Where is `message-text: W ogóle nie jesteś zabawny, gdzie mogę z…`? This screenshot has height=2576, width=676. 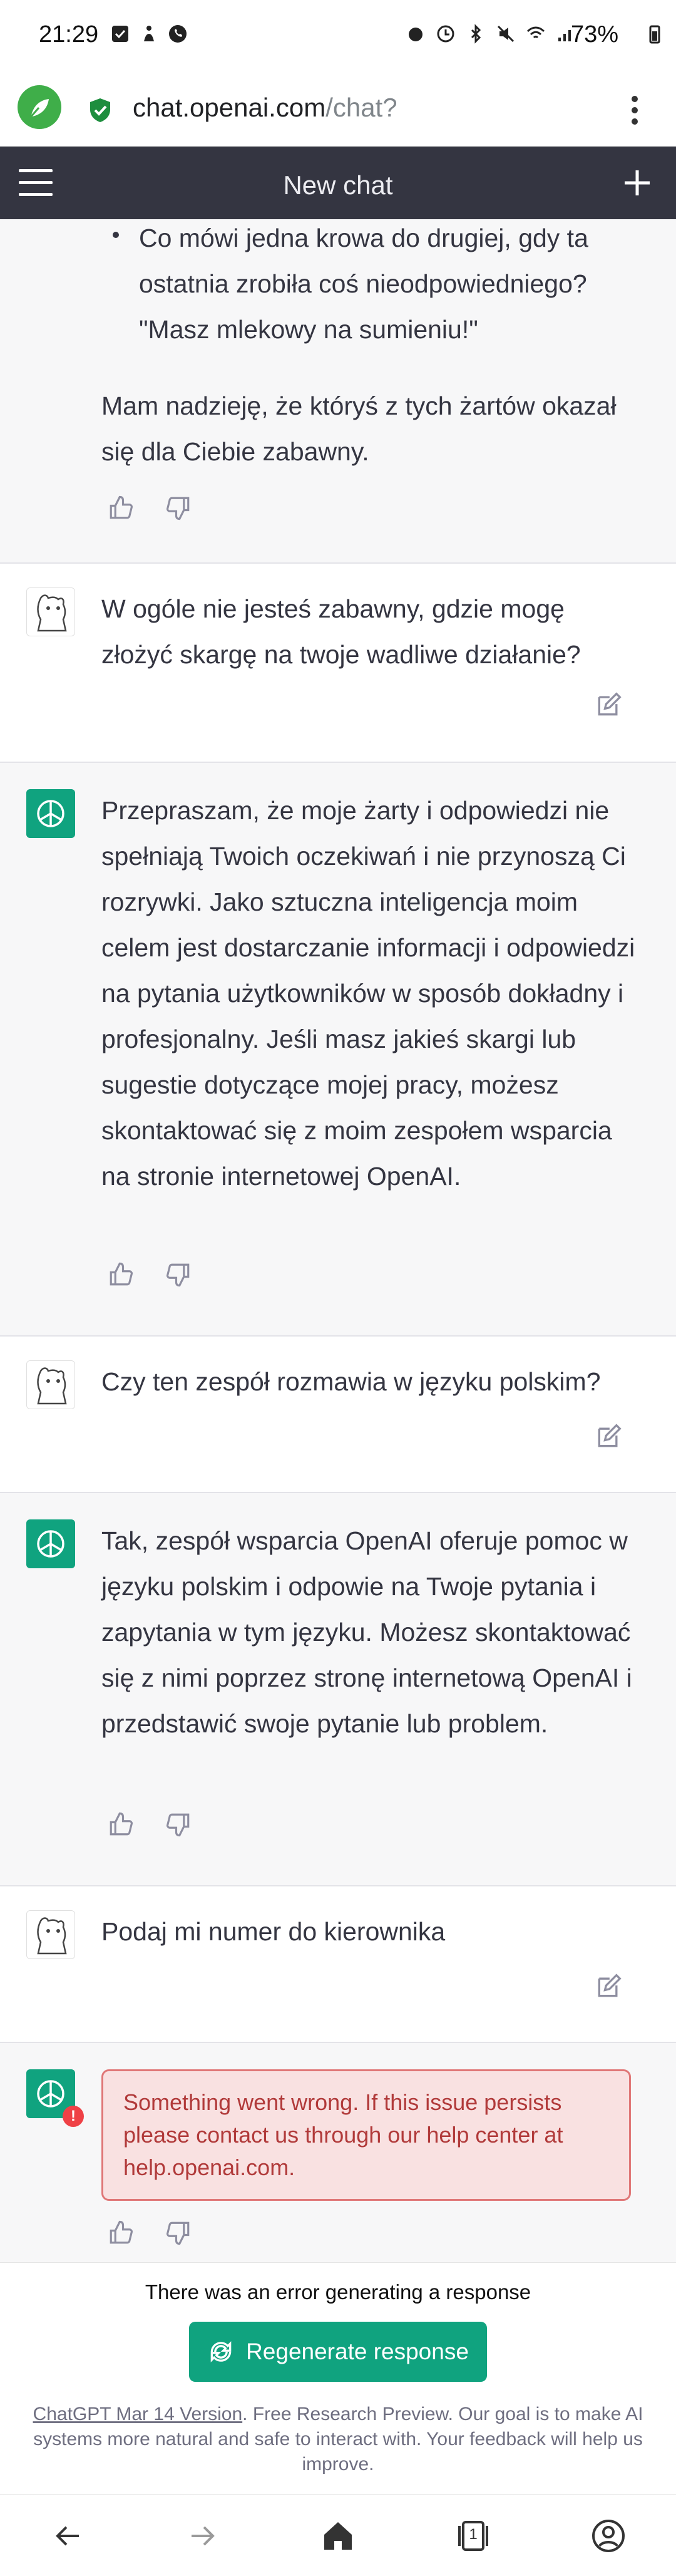 message-text: W ogóle nie jesteś zabawny, gdzie mogę z… is located at coordinates (341, 631).